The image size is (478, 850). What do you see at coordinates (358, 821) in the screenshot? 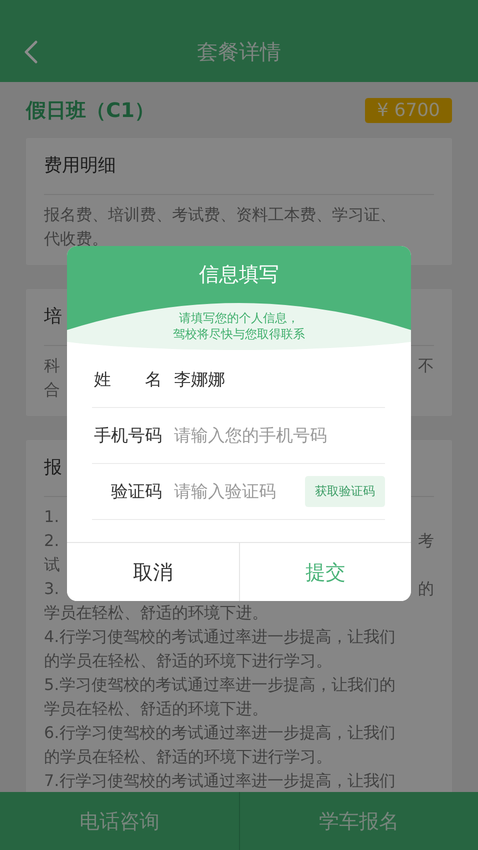
I see `bottom-button: 学车报名` at bounding box center [358, 821].